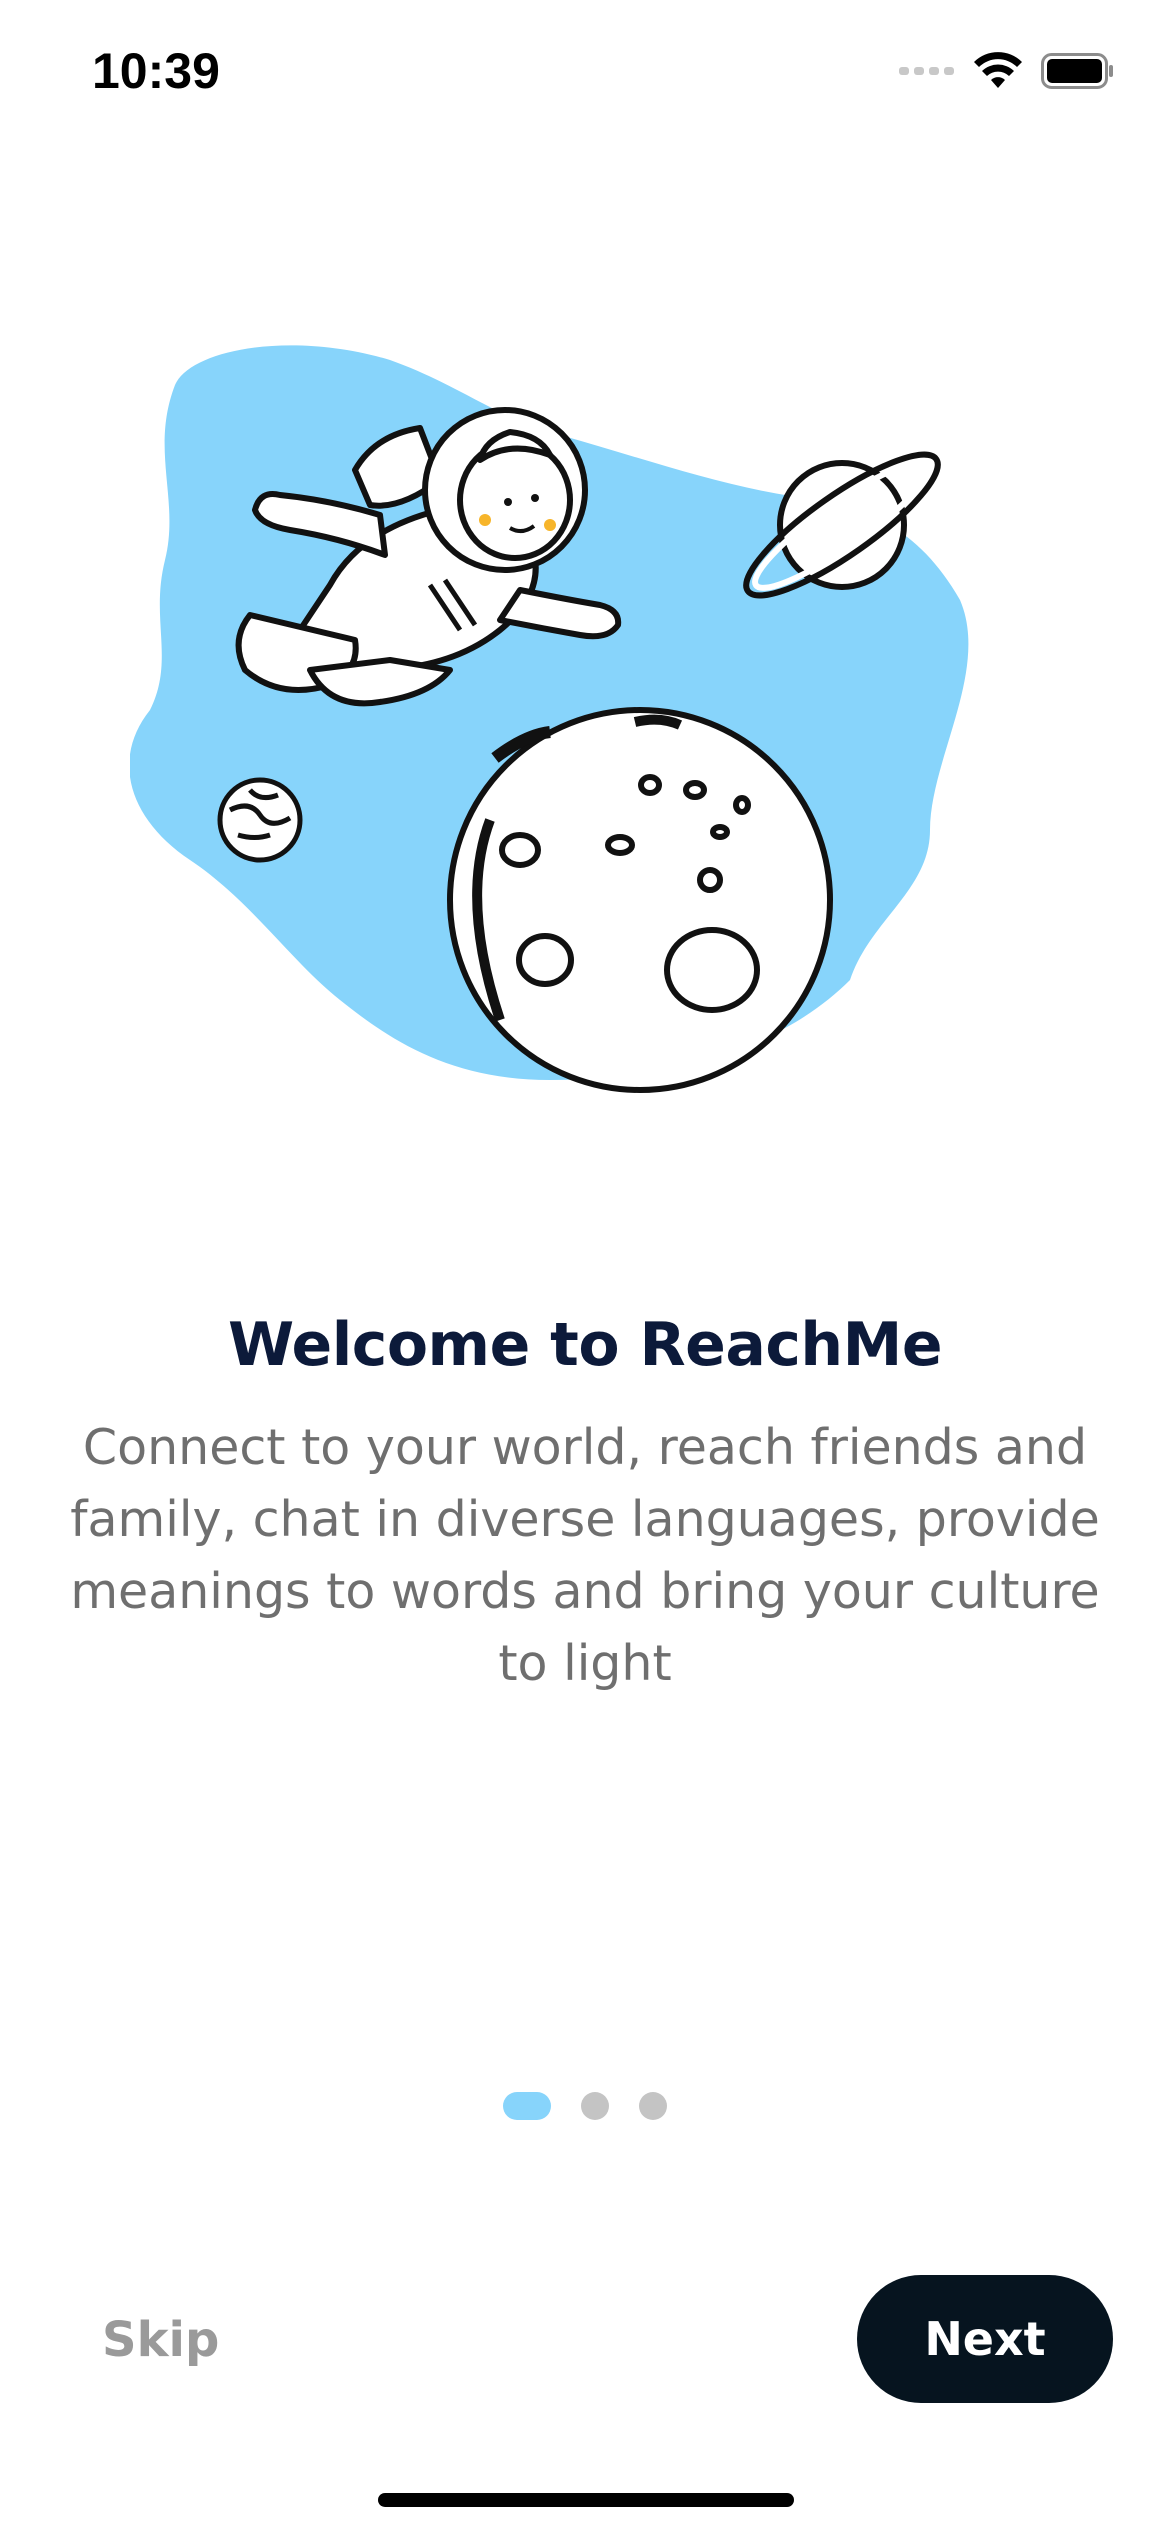  Describe the element at coordinates (527, 2106) in the screenshot. I see `page-dot-1-active` at that location.